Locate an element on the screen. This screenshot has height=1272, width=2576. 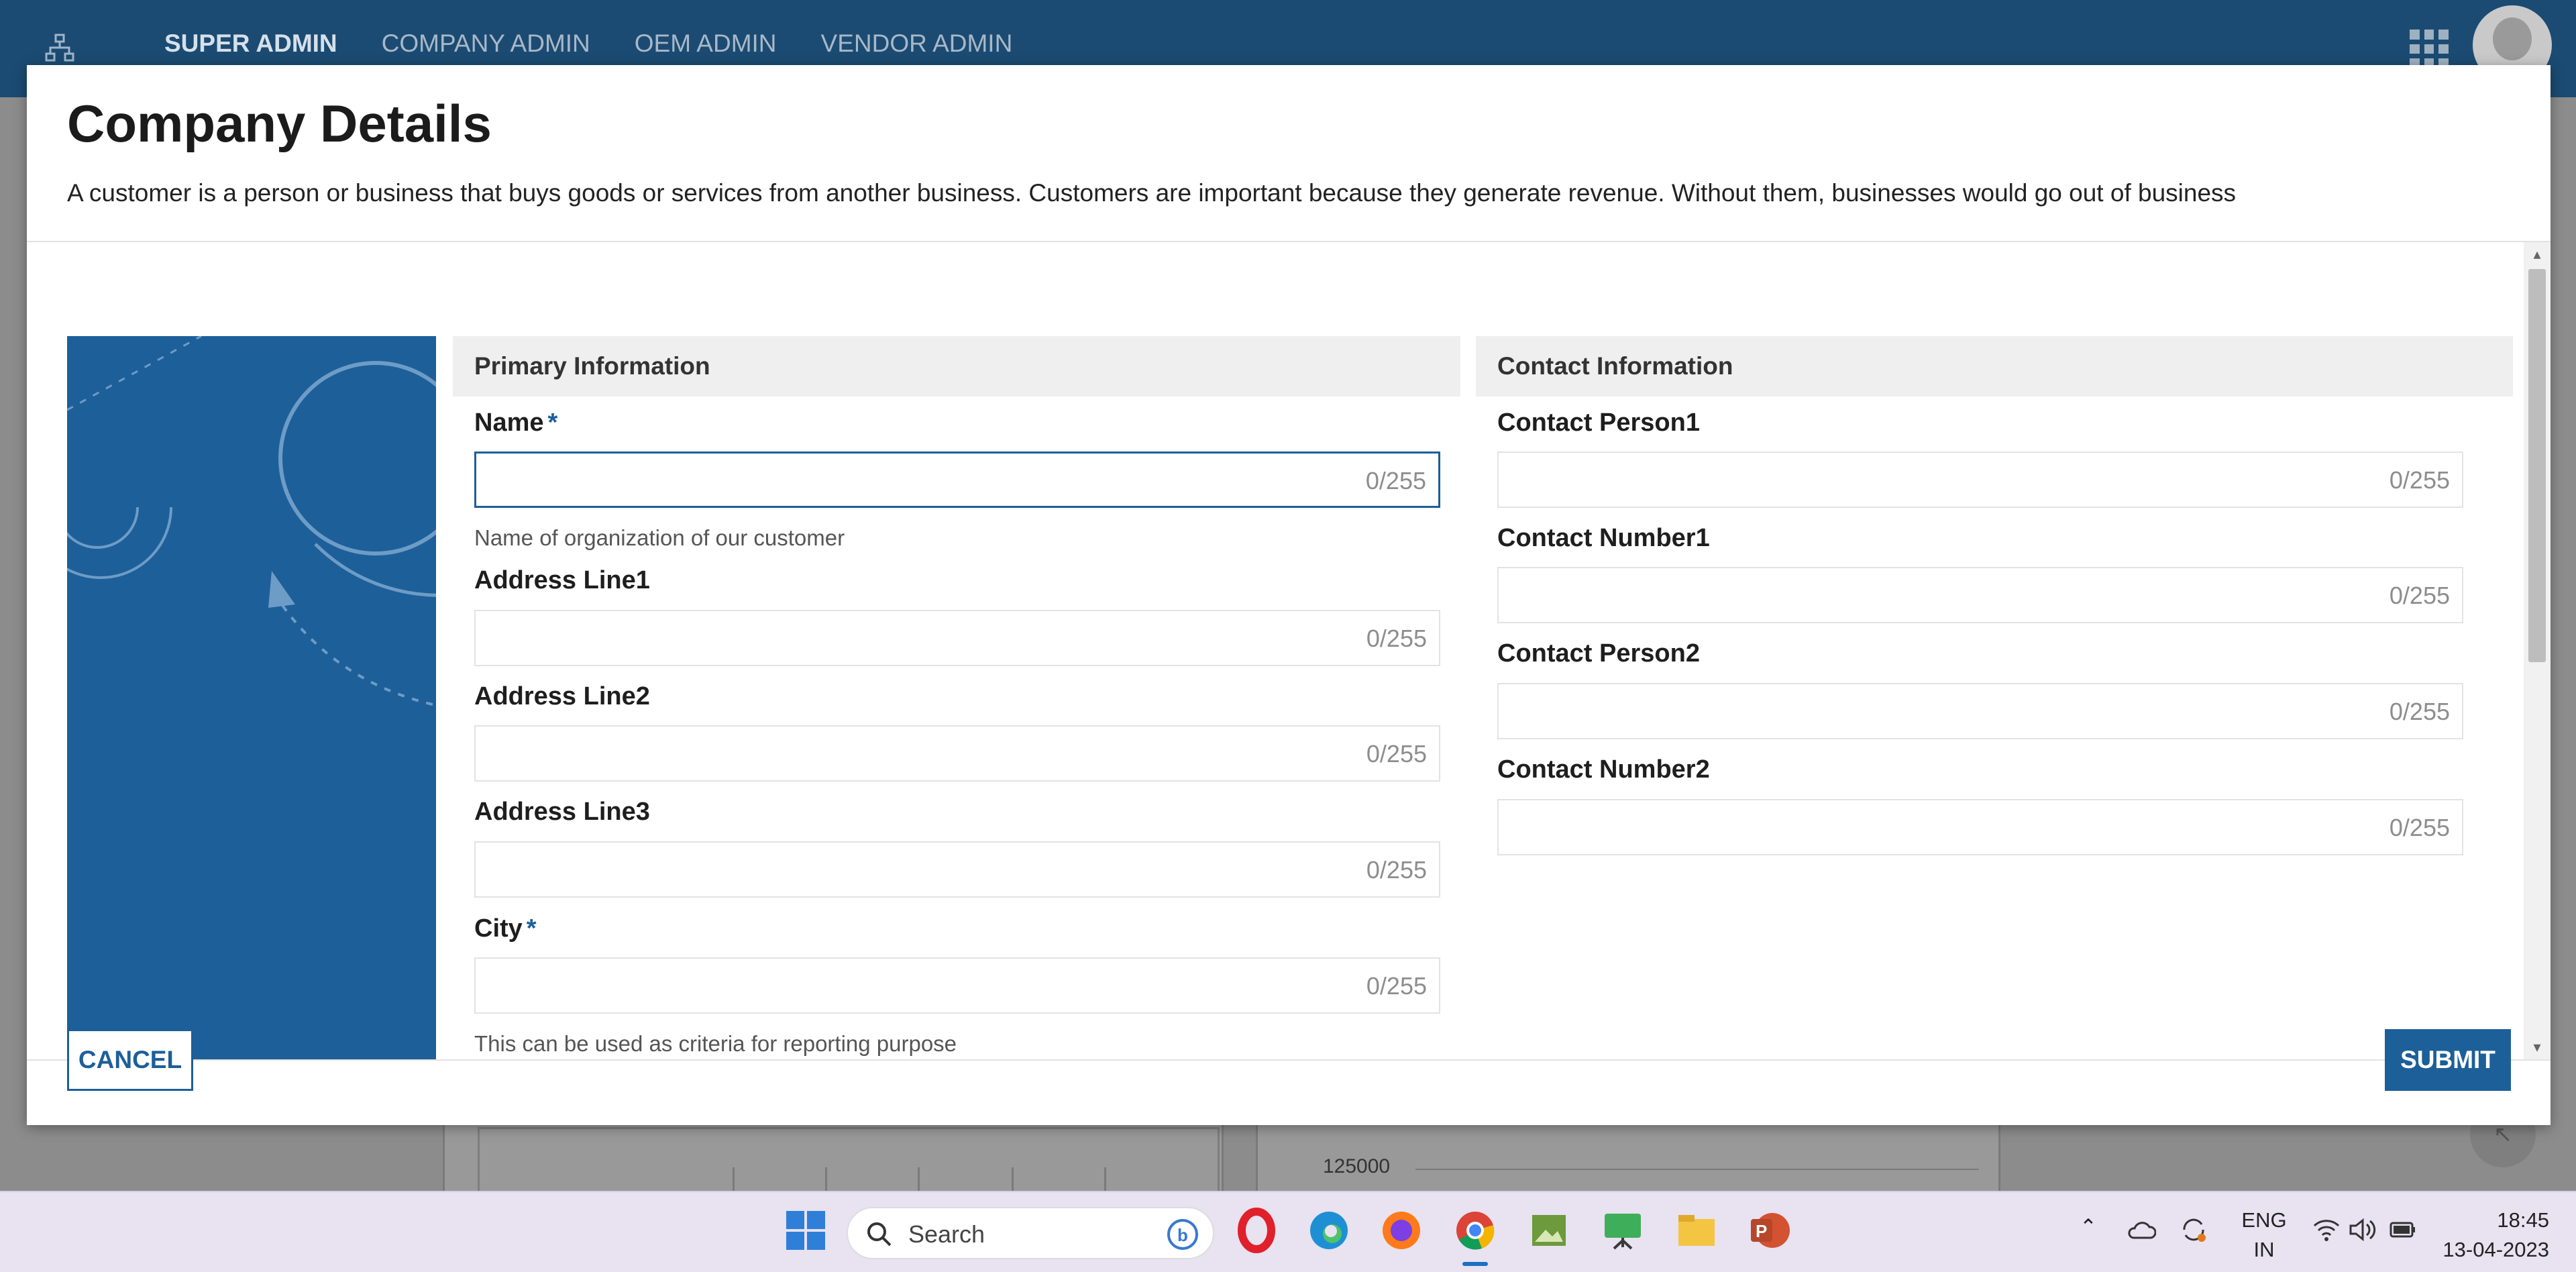
name-input: 0/255 is located at coordinates (957, 480).